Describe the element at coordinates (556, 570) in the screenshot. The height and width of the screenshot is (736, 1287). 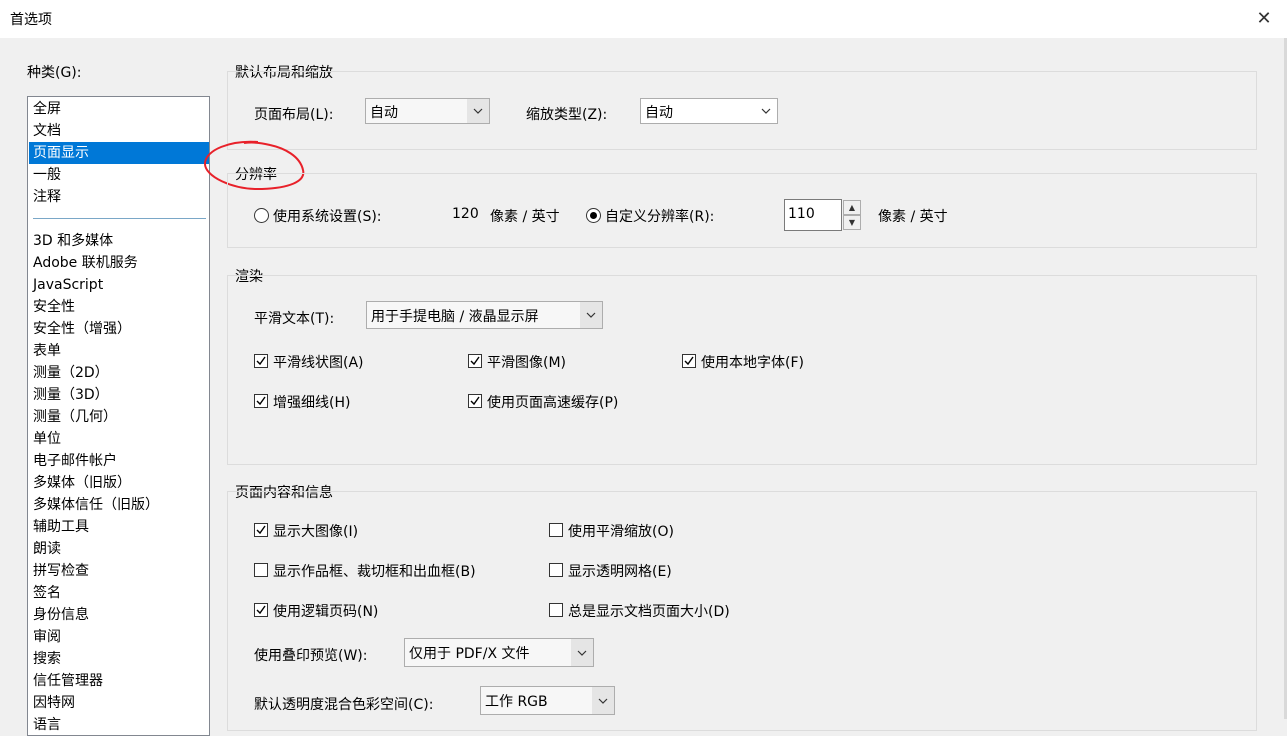
I see `transparency-grid-checkbox` at that location.